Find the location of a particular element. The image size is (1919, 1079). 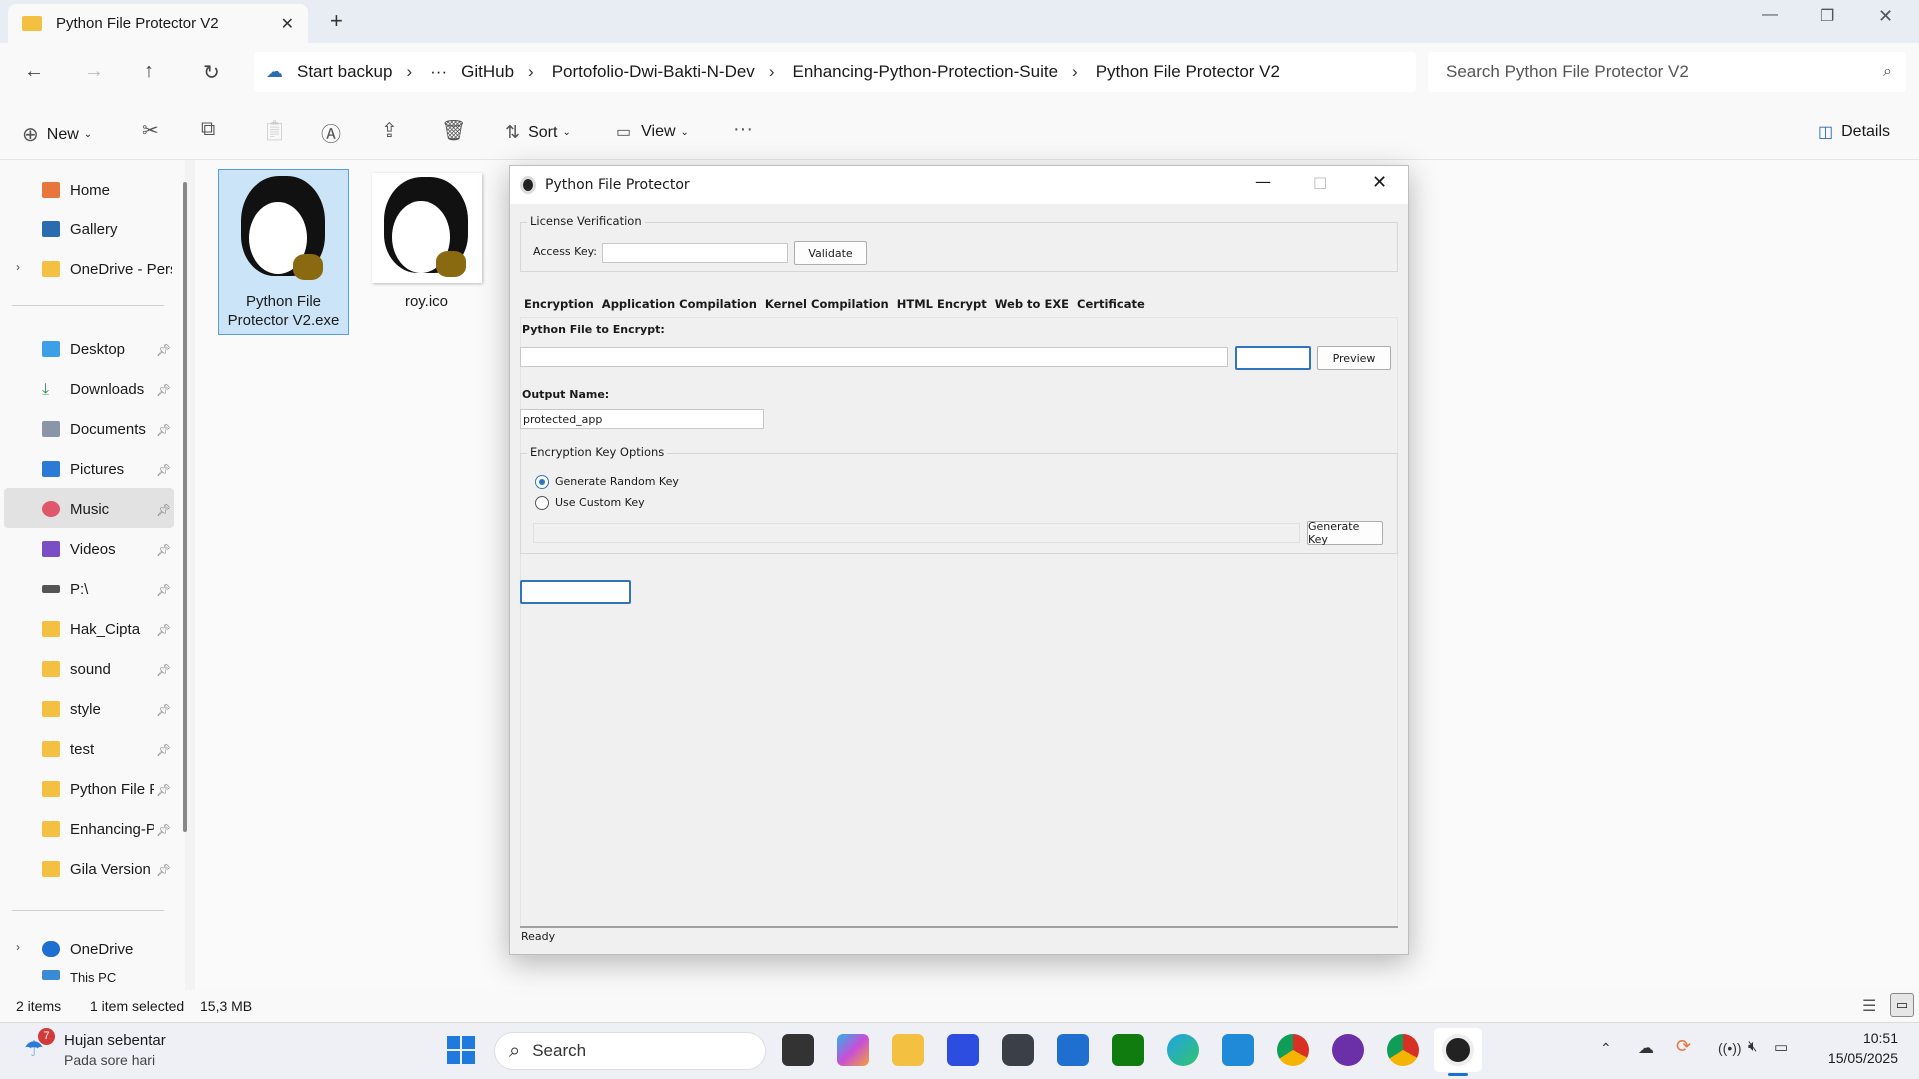

app-icon is located at coordinates (963, 1050).